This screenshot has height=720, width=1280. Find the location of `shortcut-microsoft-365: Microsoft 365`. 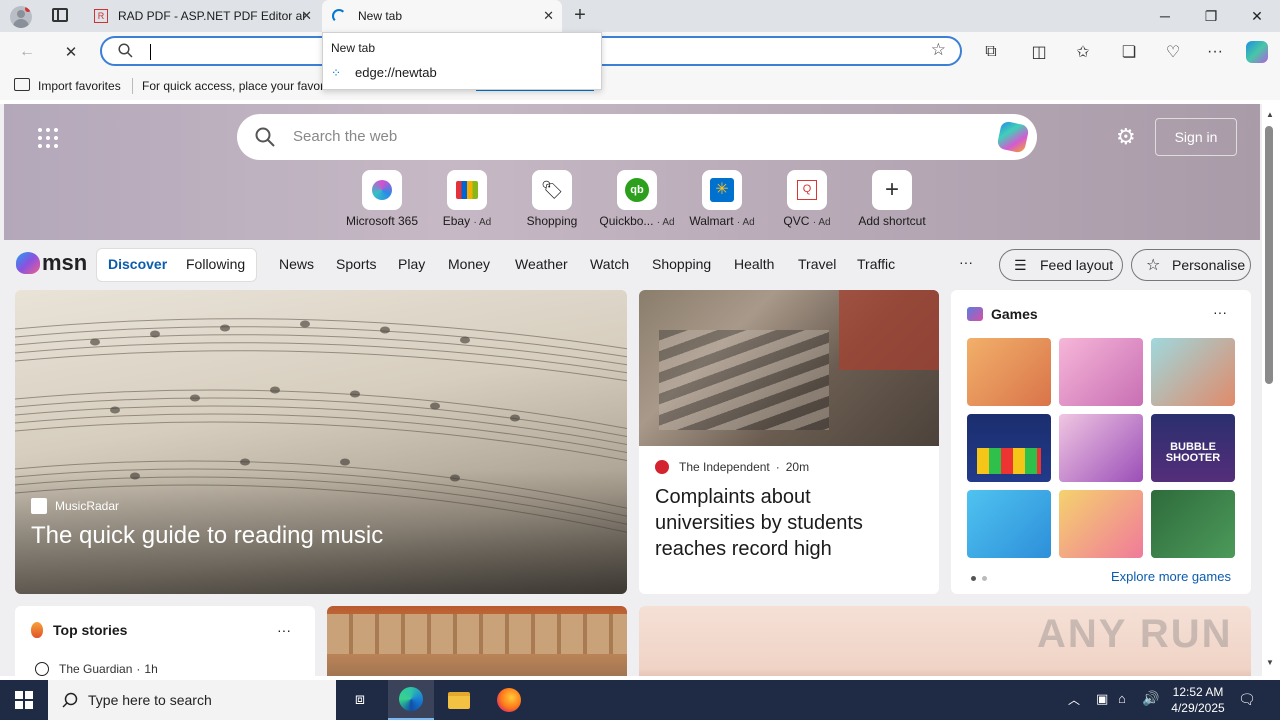

shortcut-microsoft-365: Microsoft 365 is located at coordinates (382, 199).